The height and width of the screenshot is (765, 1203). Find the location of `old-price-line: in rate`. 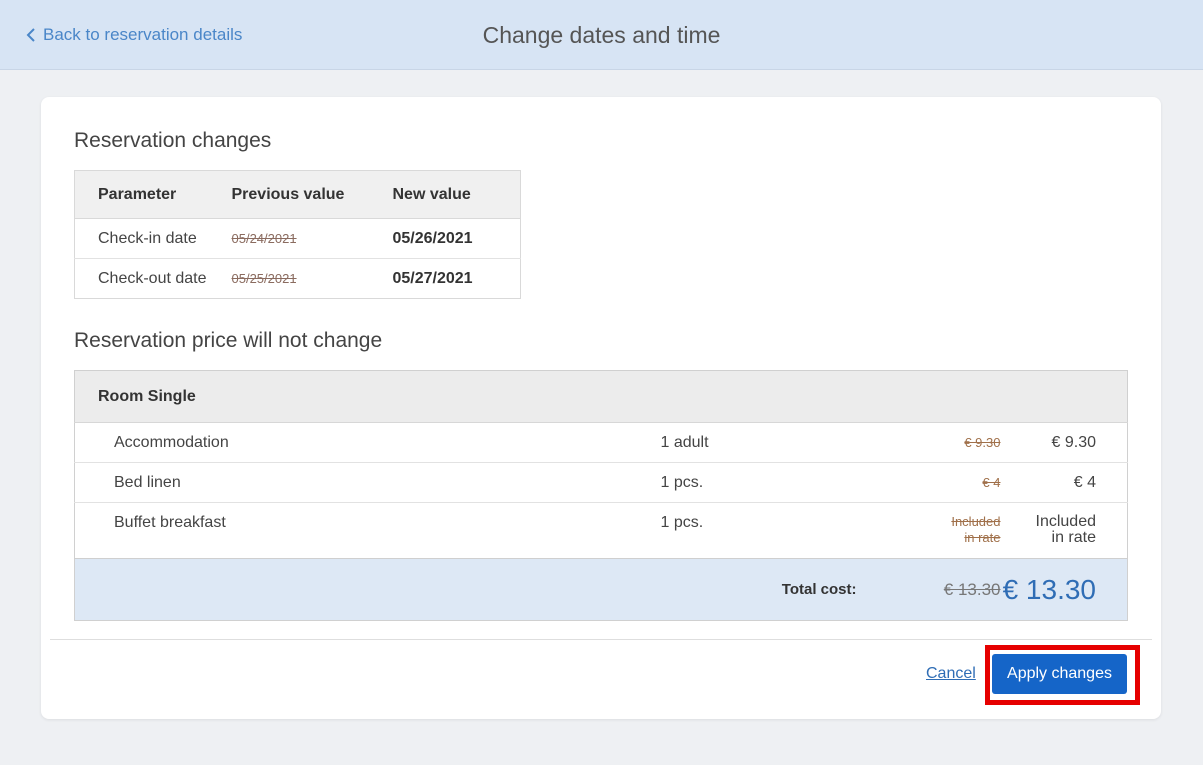

old-price-line: in rate is located at coordinates (982, 537).